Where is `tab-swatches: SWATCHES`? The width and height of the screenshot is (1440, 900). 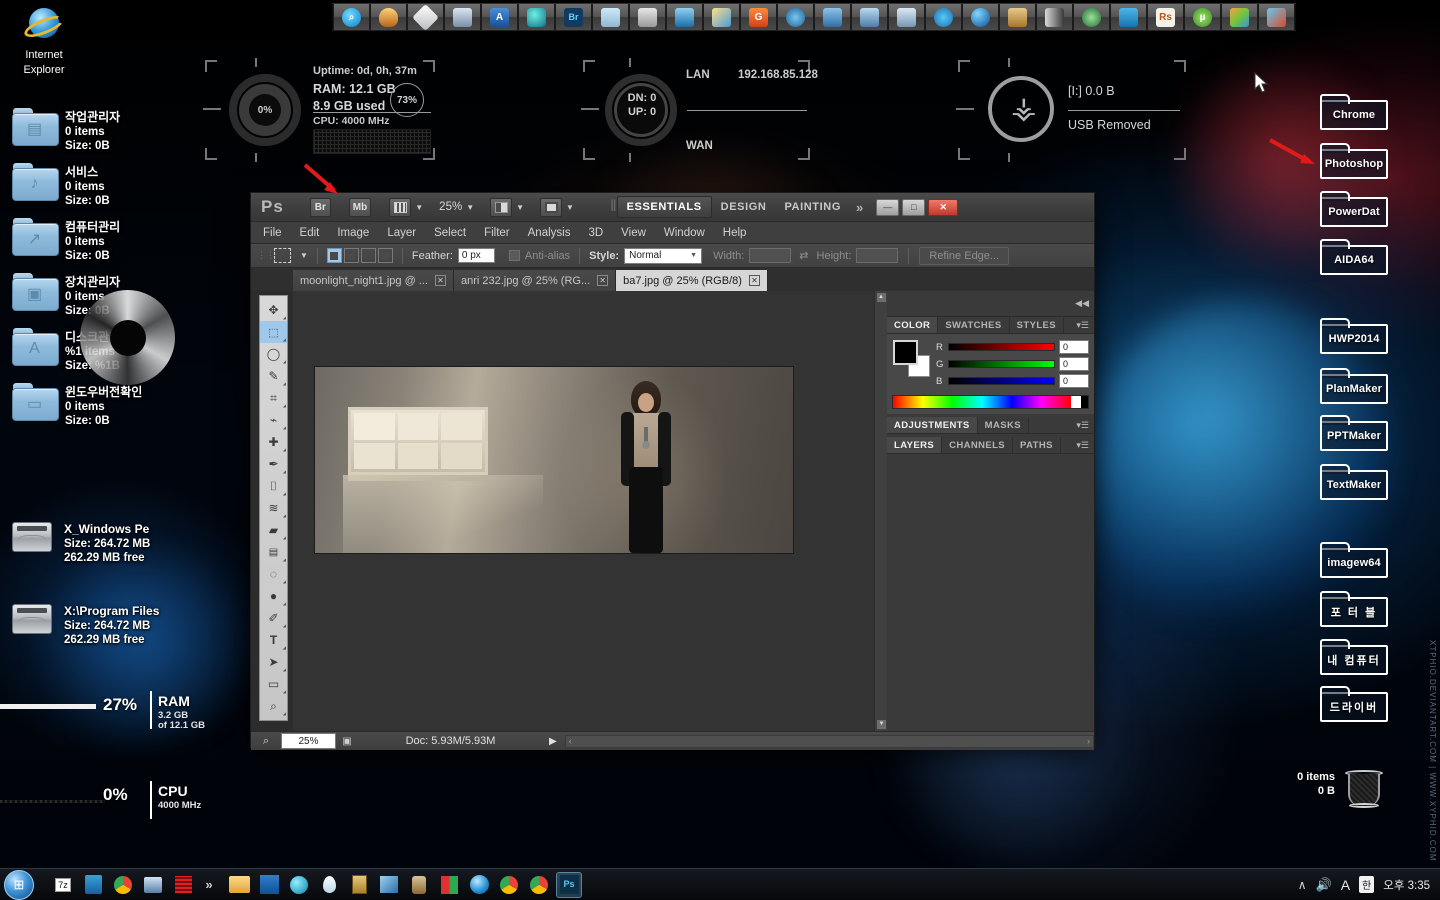 tab-swatches: SWATCHES is located at coordinates (974, 325).